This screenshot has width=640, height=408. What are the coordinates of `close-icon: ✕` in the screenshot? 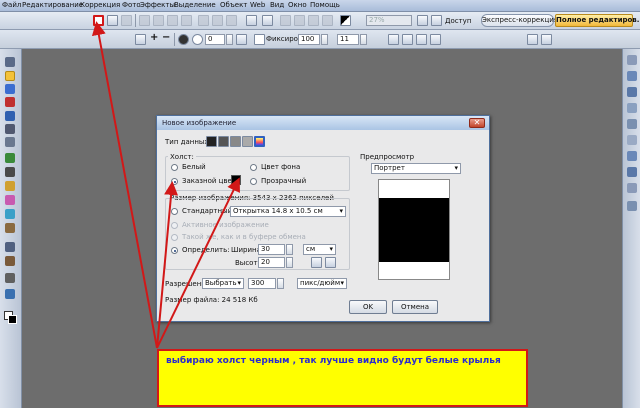 It's located at (477, 123).